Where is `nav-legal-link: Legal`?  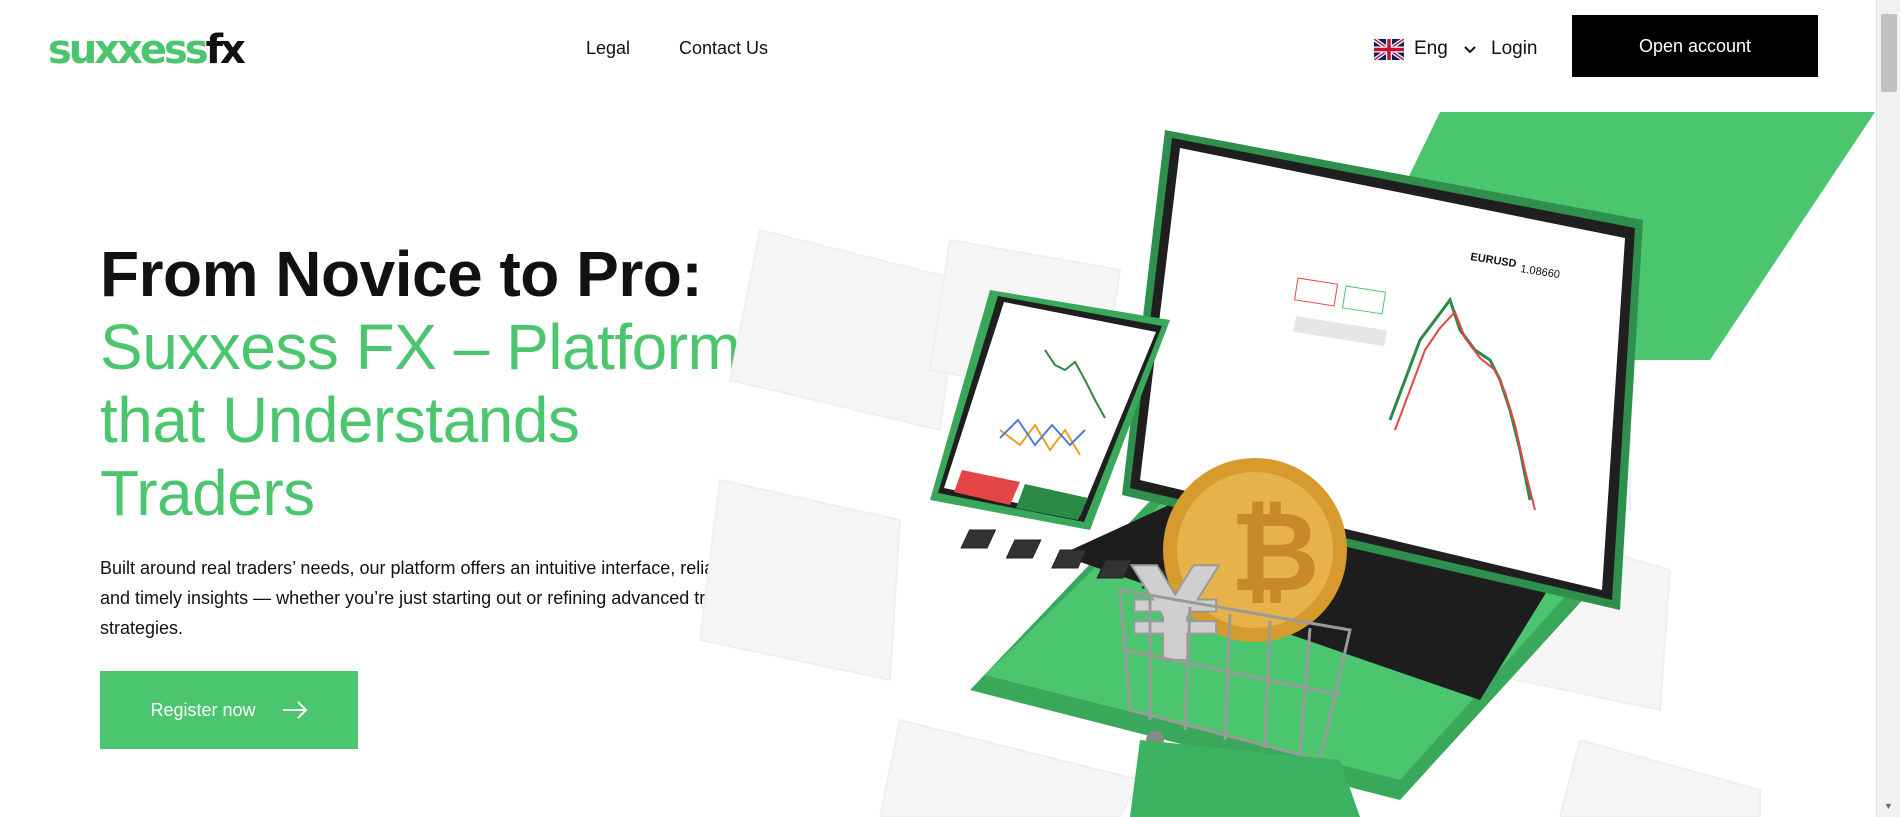
nav-legal-link: Legal is located at coordinates (608, 48).